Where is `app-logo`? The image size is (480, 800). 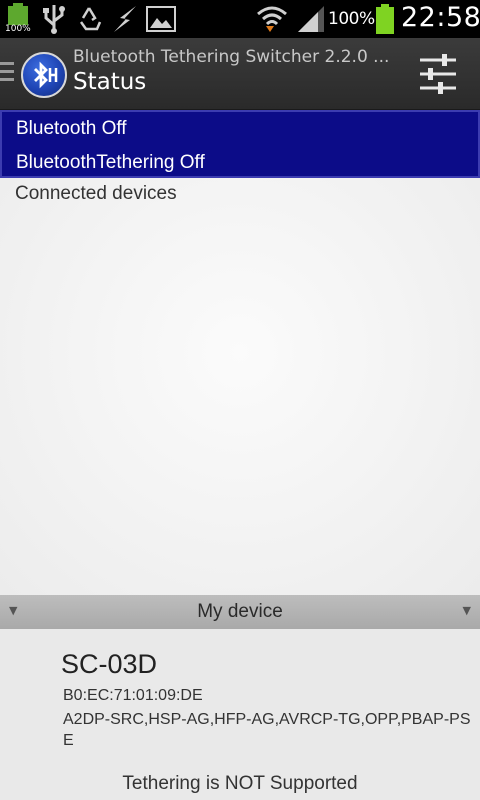 app-logo is located at coordinates (44, 75).